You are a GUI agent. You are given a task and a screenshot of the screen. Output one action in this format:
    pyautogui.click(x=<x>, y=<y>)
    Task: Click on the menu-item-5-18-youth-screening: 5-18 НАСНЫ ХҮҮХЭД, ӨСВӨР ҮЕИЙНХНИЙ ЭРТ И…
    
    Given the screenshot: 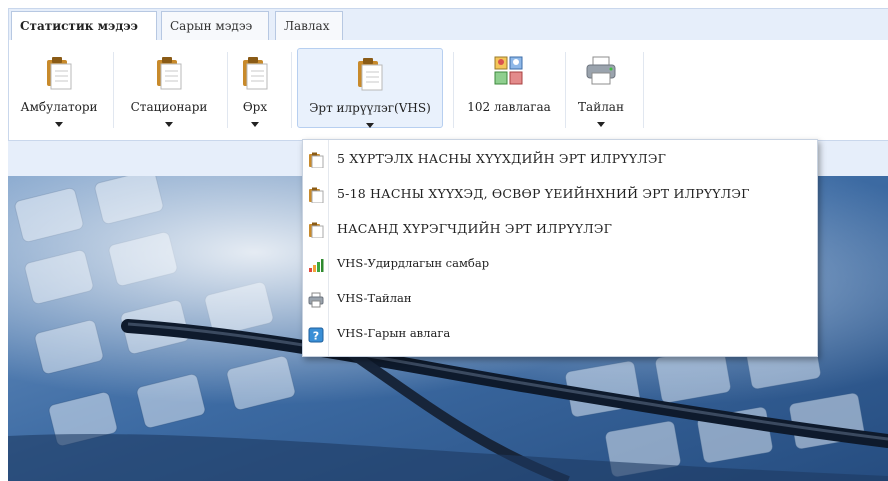 What is the action you would take?
    pyautogui.click(x=560, y=194)
    